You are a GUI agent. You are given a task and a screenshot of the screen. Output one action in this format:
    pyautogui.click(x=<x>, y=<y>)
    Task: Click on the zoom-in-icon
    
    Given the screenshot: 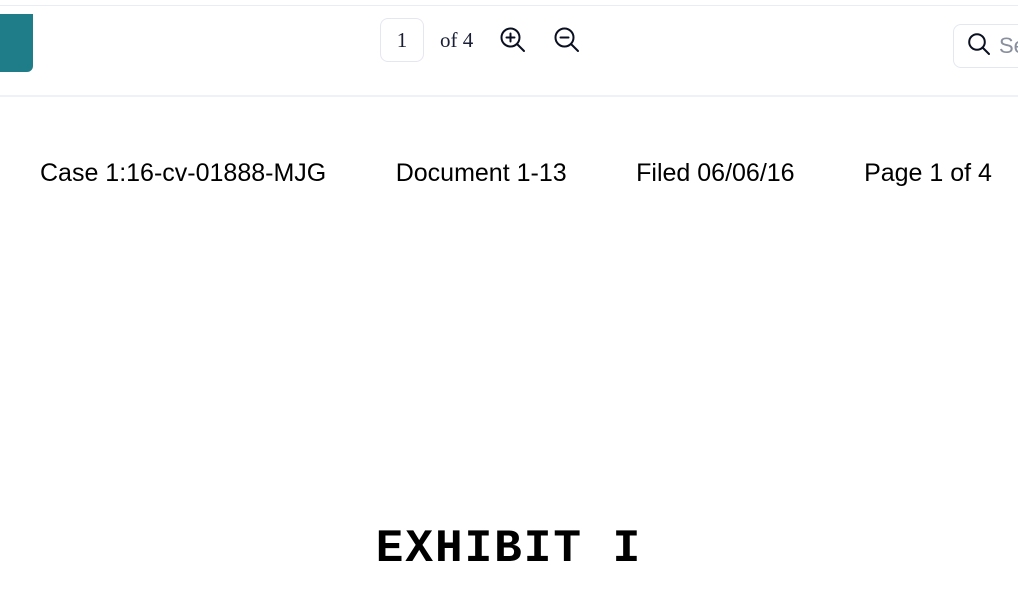 What is the action you would take?
    pyautogui.click(x=513, y=40)
    